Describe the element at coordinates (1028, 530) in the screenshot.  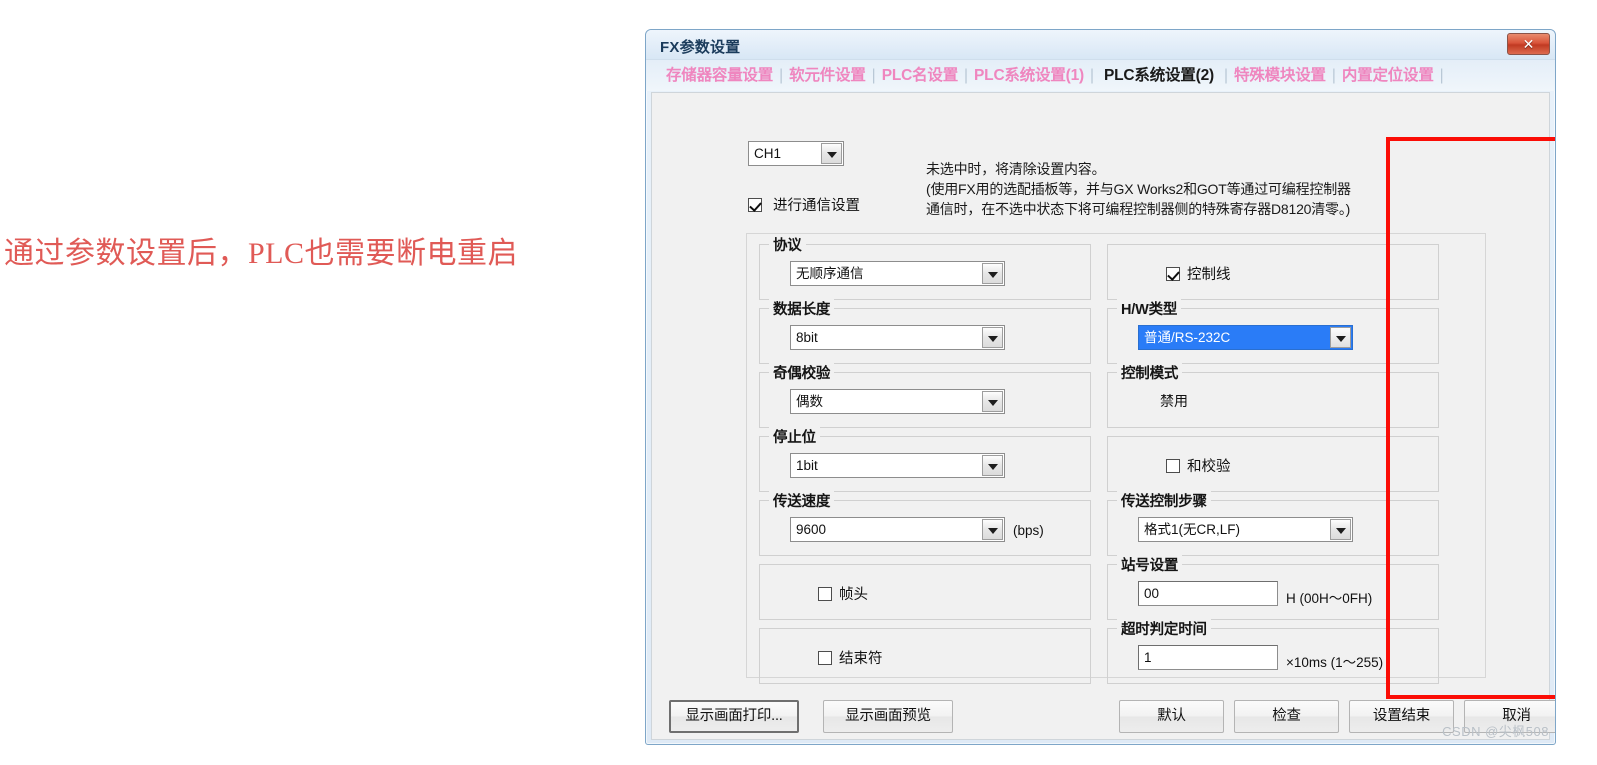
I see `field-suffix: (bps)` at that location.